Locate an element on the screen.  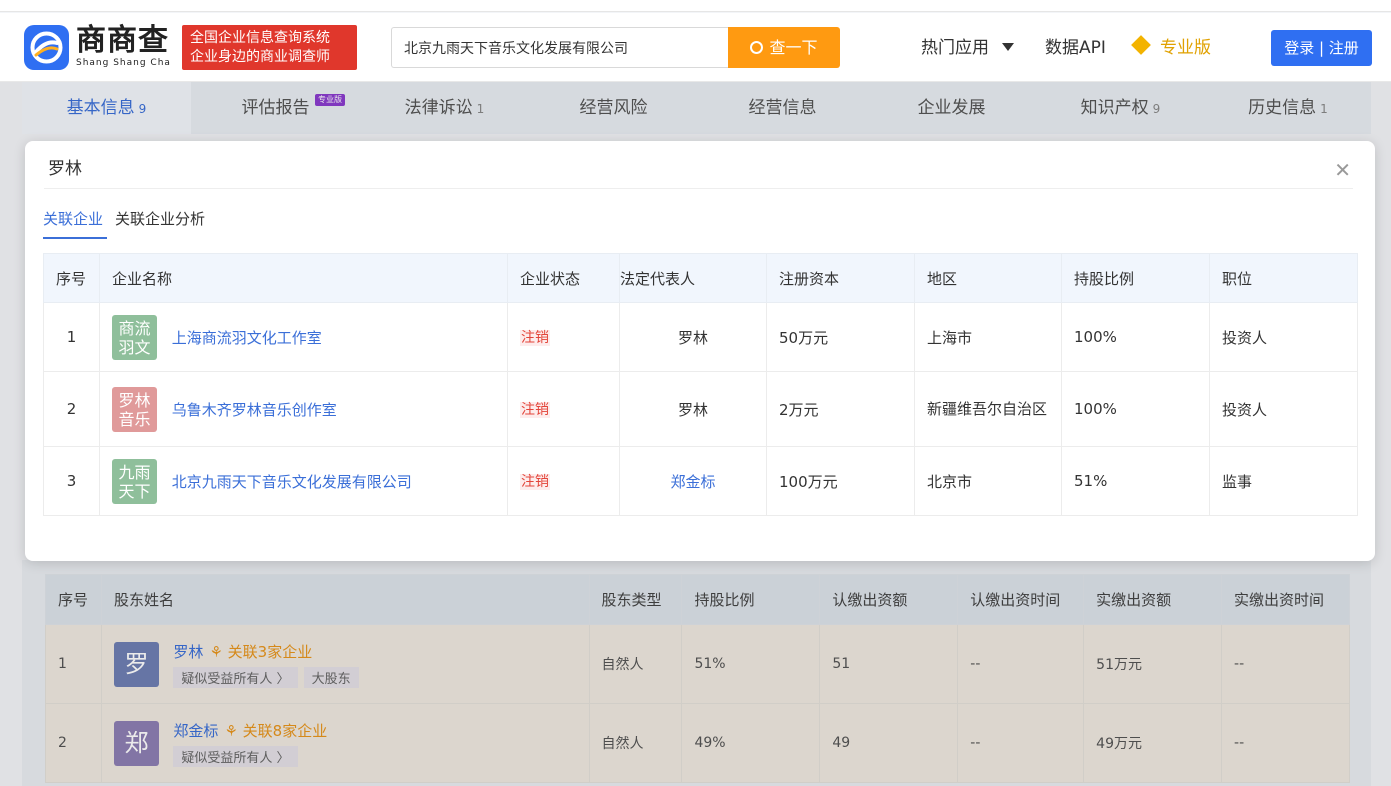
modal-divider is located at coordinates (698, 188).